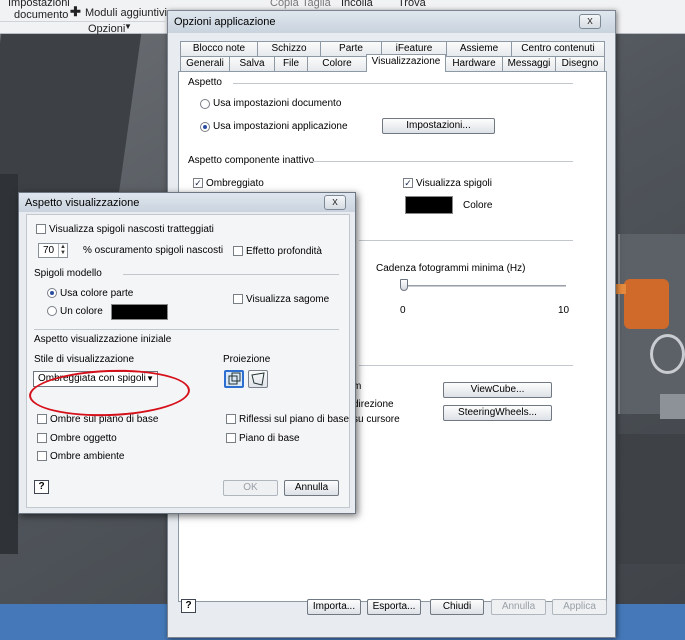 This screenshot has height=640, width=685. What do you see at coordinates (41, 487) in the screenshot?
I see `front-help-icon: ?` at bounding box center [41, 487].